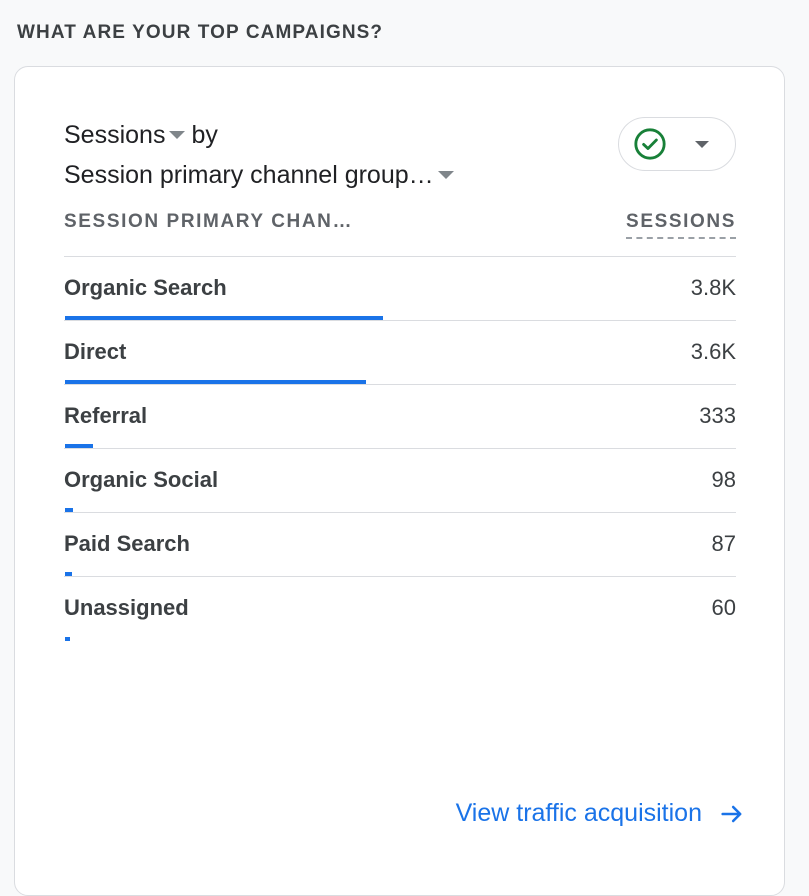  Describe the element at coordinates (145, 287) in the screenshot. I see `row-channel-label: Organic Search` at that location.